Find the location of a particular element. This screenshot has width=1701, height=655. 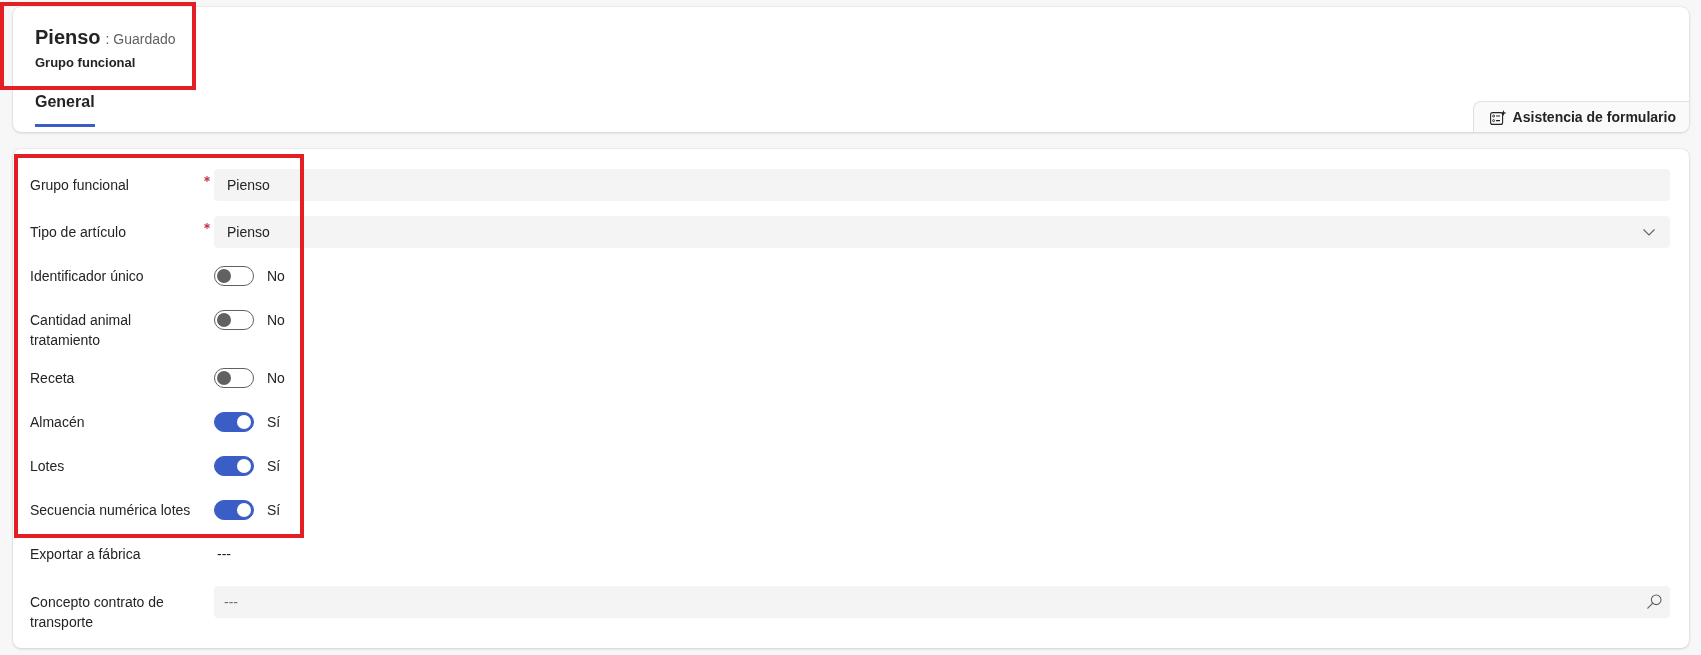

chevron-down-icon is located at coordinates (1649, 232).